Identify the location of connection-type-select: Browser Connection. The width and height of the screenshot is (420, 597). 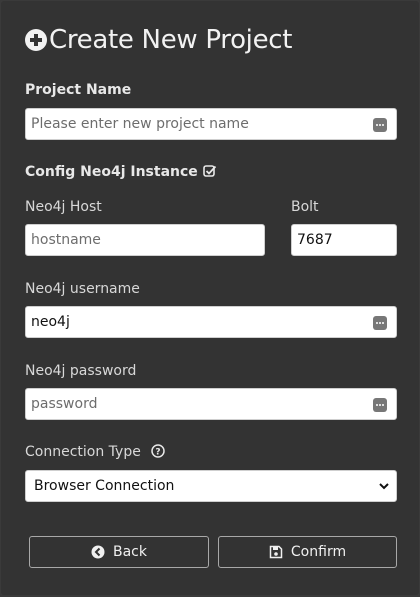
(211, 486).